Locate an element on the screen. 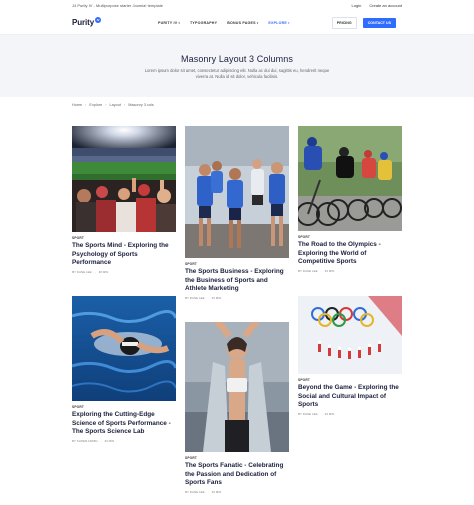 Image resolution: width=474 pixels, height=505 pixels. nav-label: TYPOGRAPHY is located at coordinates (204, 23).